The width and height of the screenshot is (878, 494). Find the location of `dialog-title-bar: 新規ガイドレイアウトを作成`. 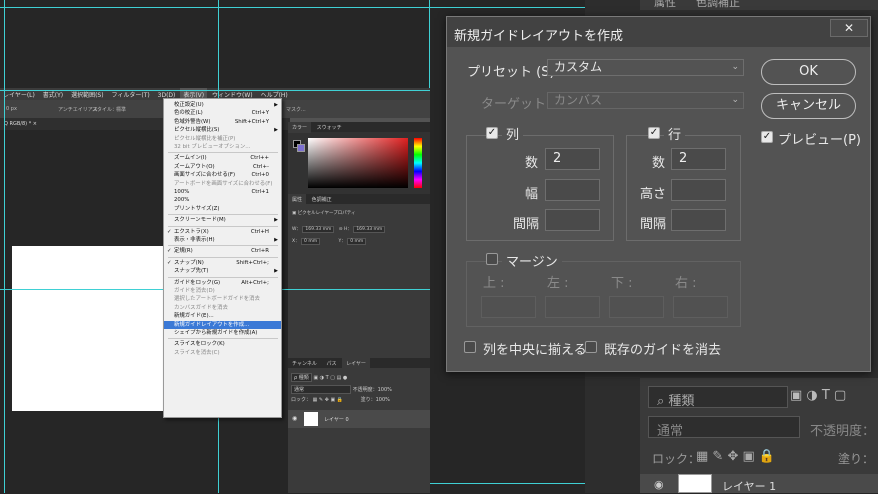

dialog-title-bar: 新規ガイドレイアウトを作成 is located at coordinates (658, 32).